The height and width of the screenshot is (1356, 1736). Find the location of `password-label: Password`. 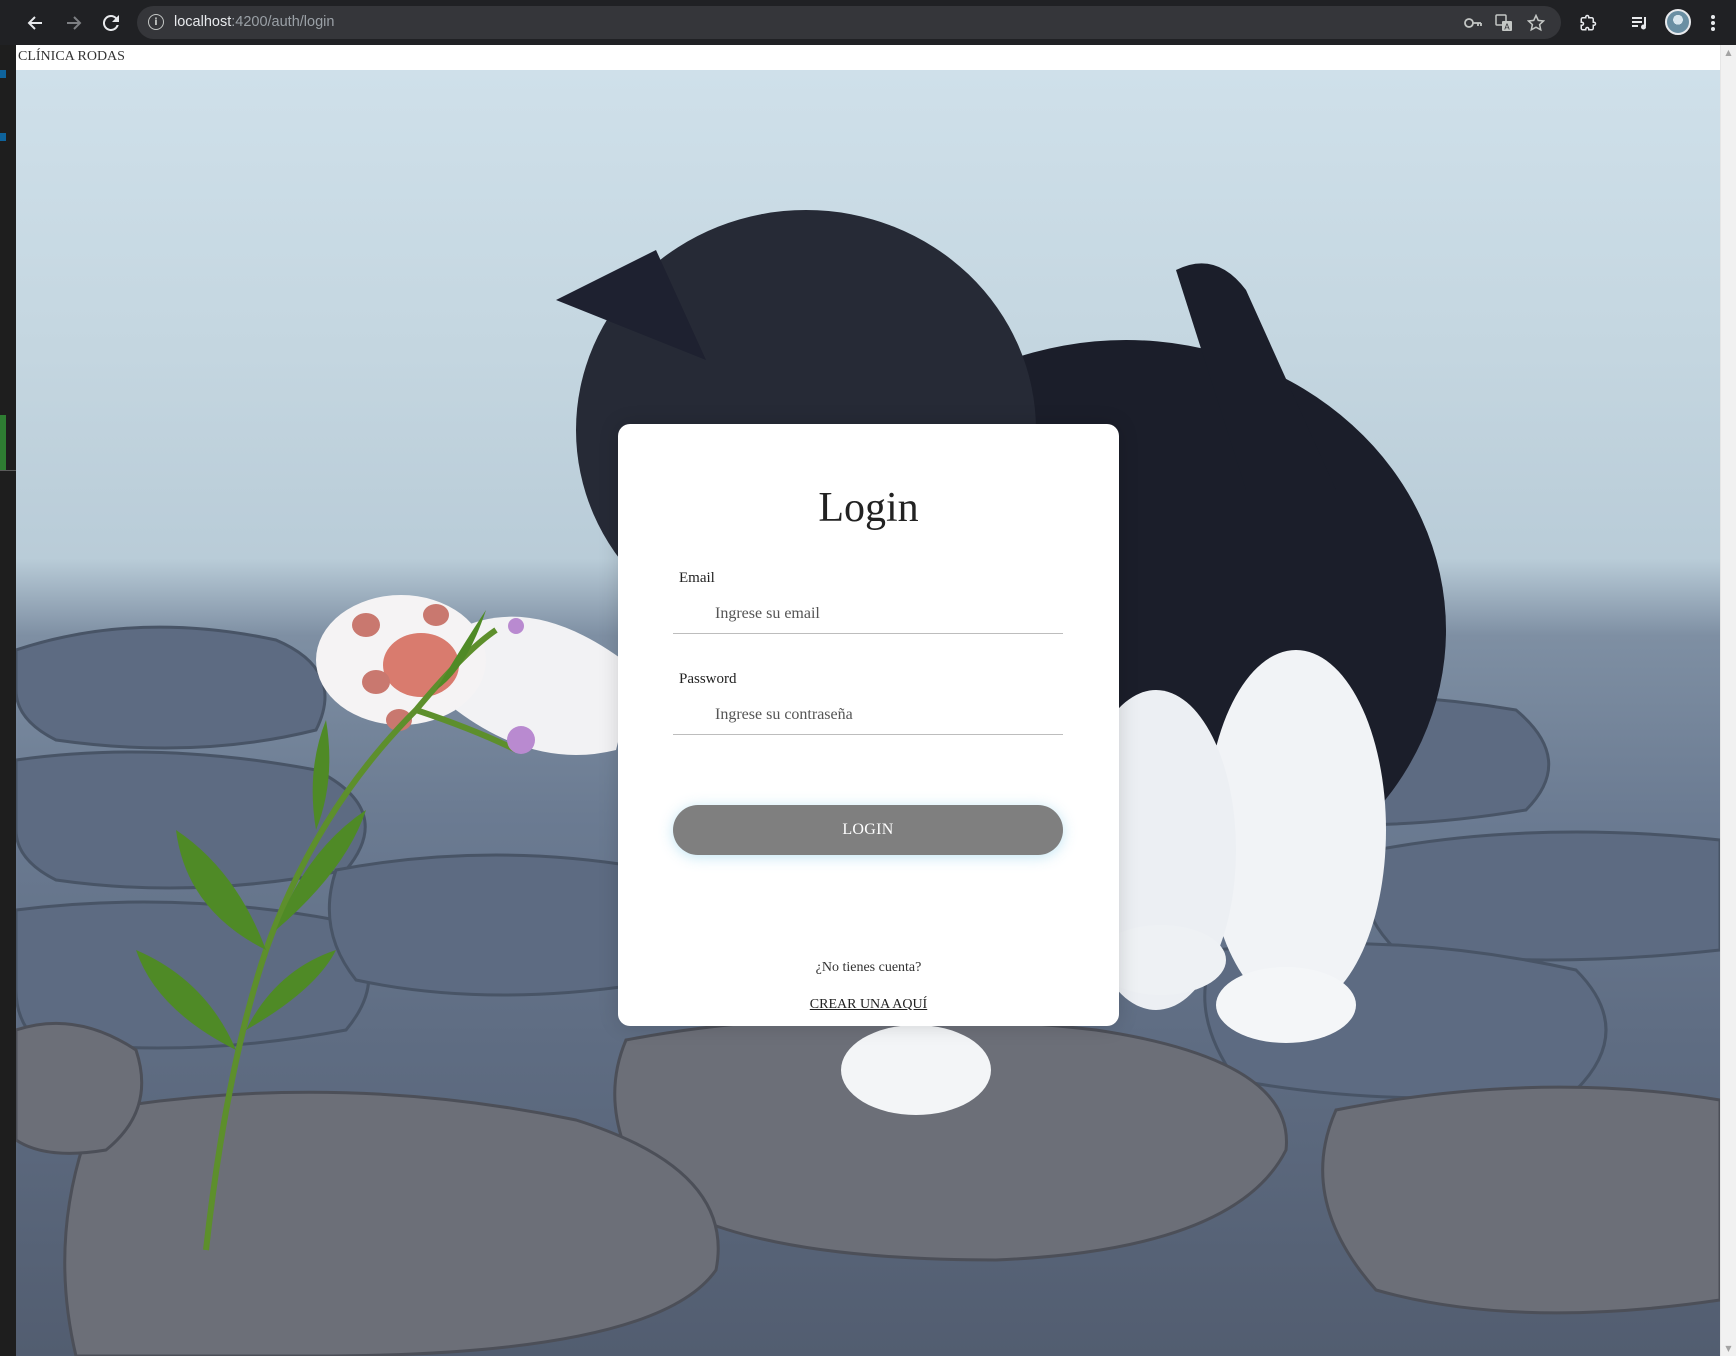

password-label: Password is located at coordinates (708, 679).